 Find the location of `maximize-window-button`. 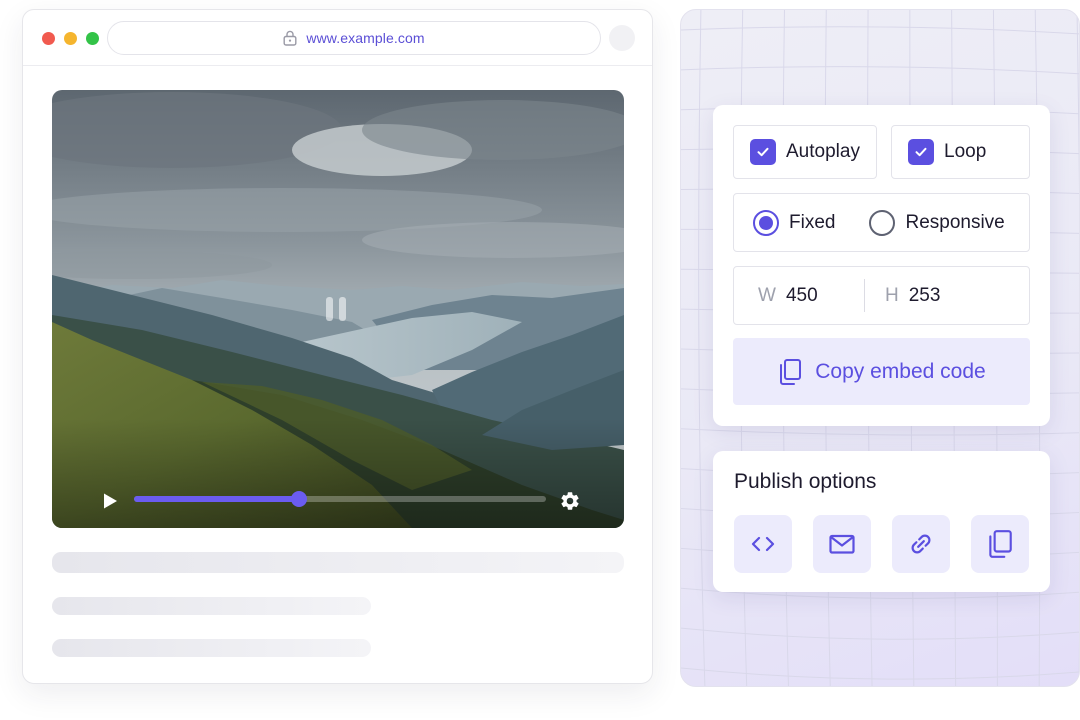

maximize-window-button is located at coordinates (92, 38).